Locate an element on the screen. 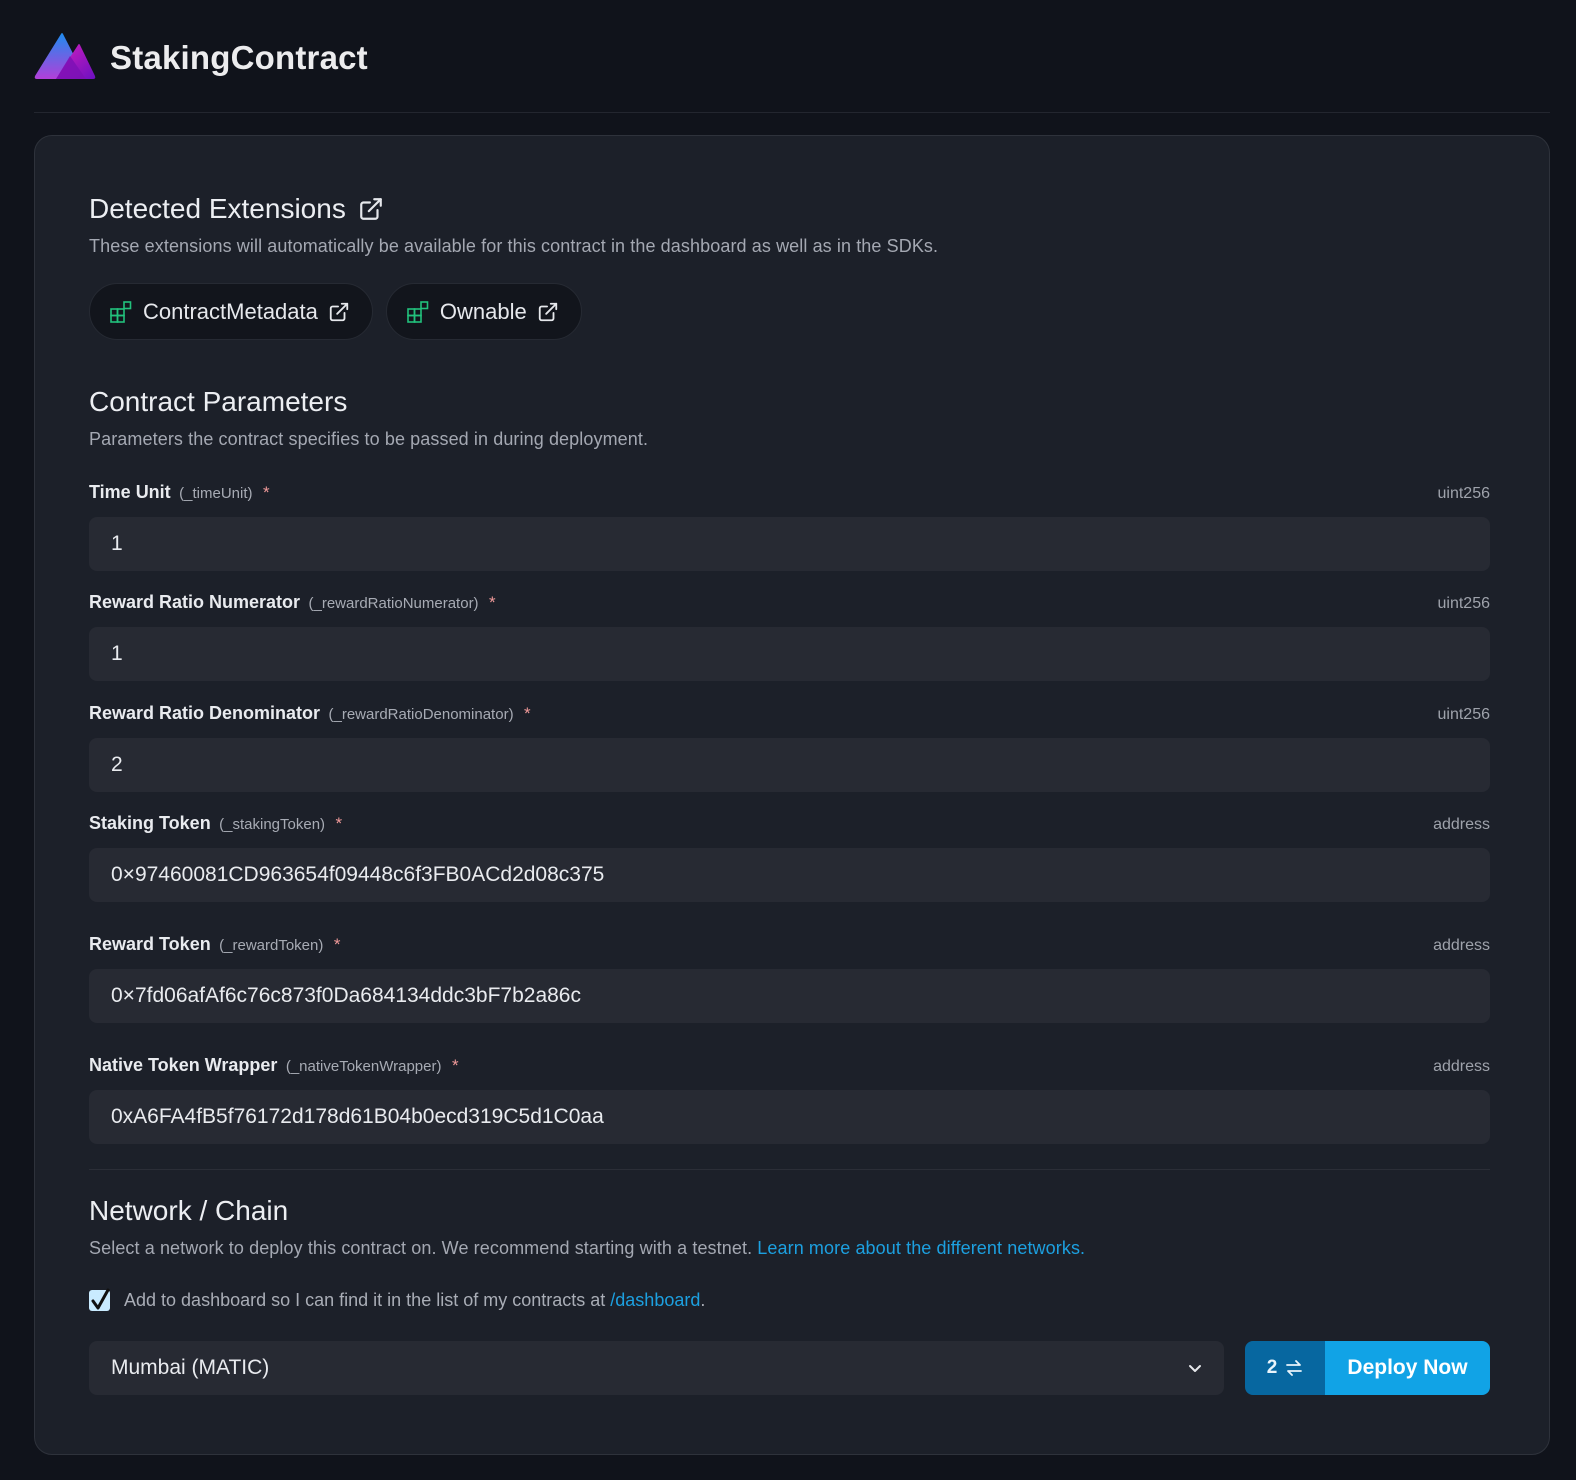 This screenshot has height=1480, width=1576. parameters-heading: Contract Parameters is located at coordinates (218, 402).